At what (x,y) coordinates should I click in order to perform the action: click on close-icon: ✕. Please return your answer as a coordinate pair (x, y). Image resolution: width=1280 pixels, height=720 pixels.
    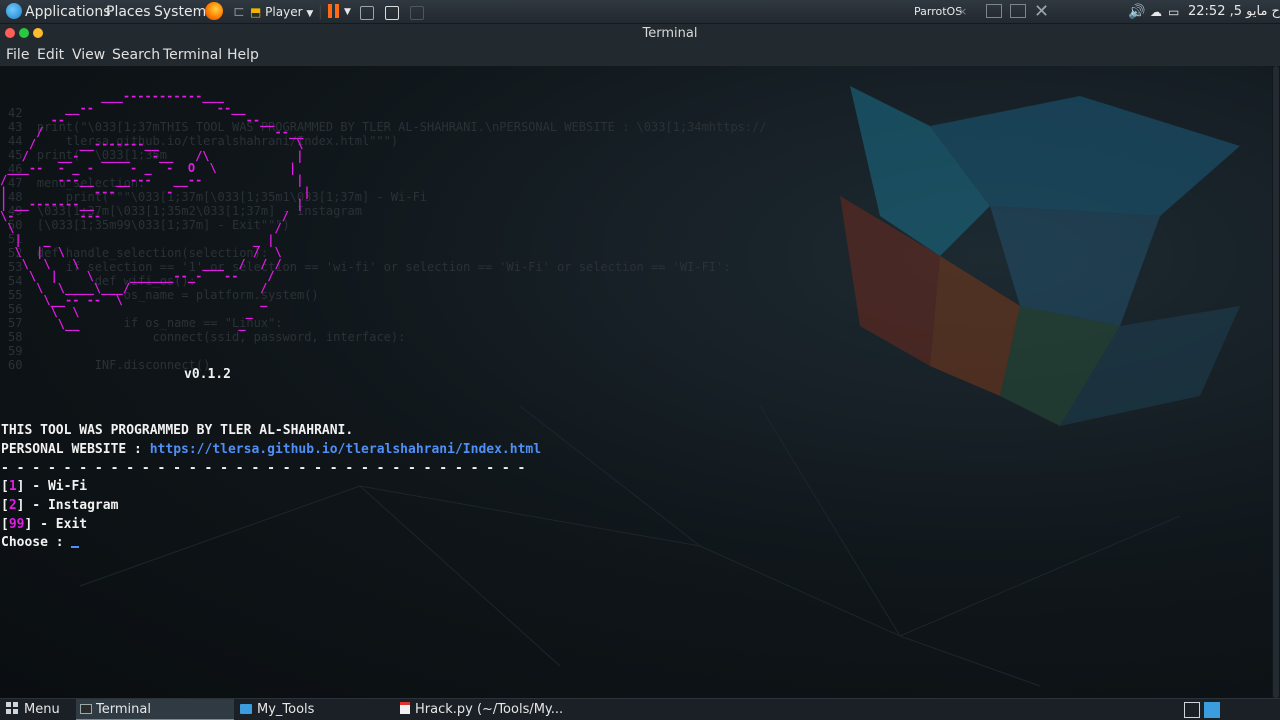
    Looking at the image, I should click on (1041, 12).